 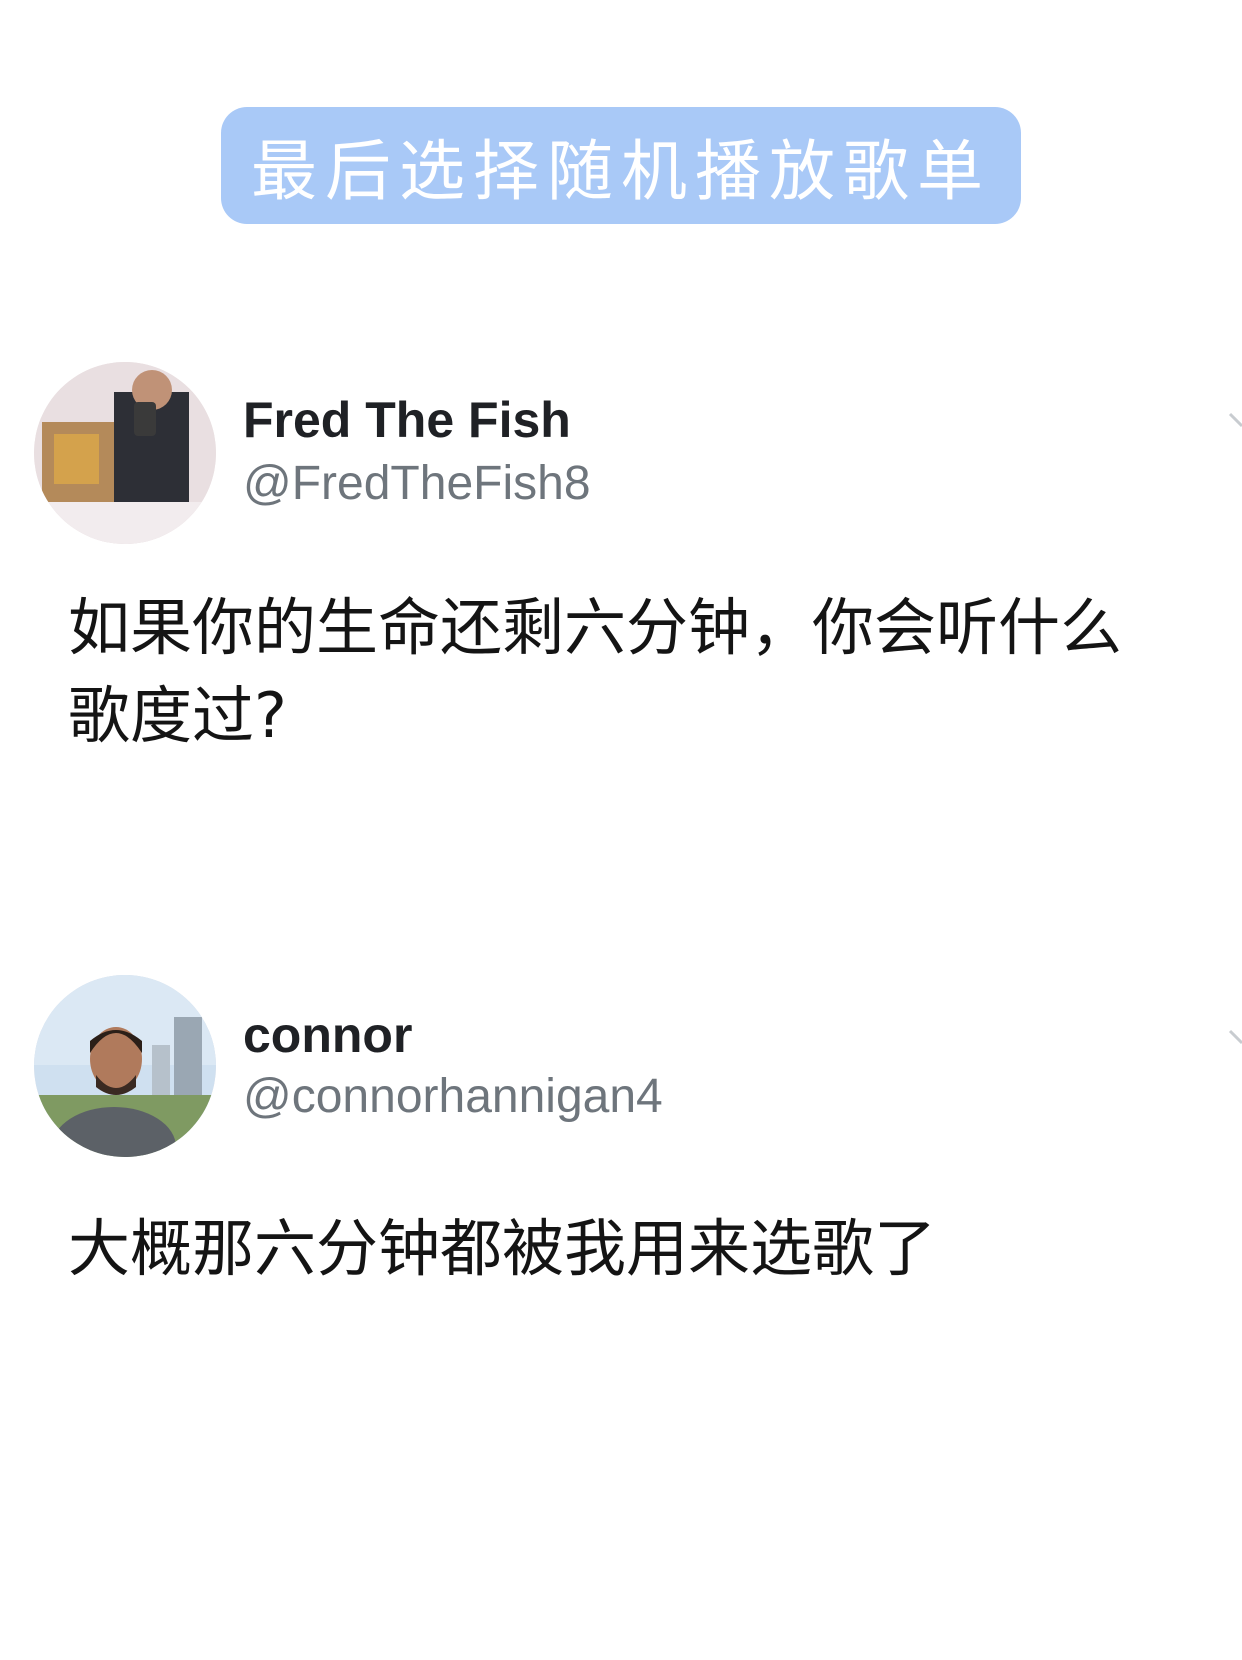 I want to click on display-name: Fred The Fish, so click(x=407, y=420).